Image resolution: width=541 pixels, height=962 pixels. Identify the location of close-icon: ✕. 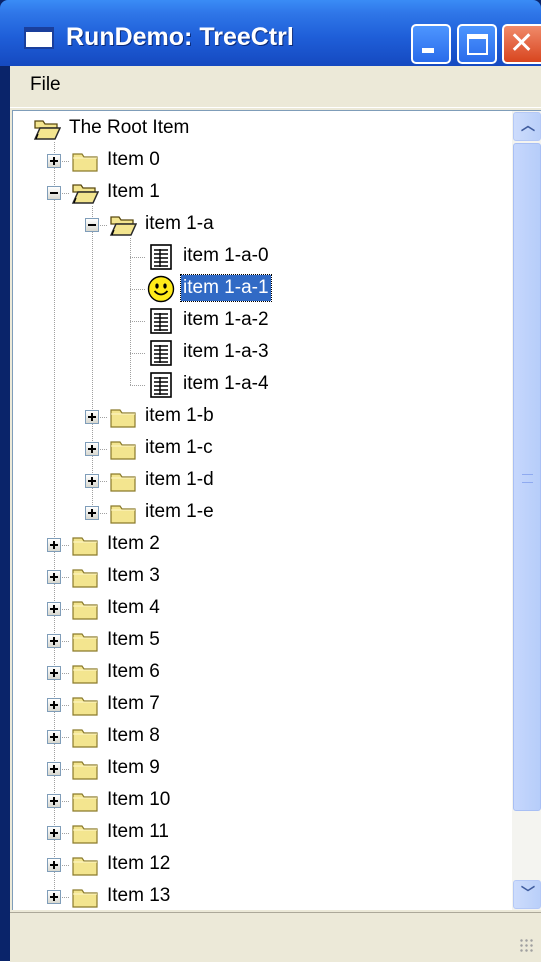
(522, 43).